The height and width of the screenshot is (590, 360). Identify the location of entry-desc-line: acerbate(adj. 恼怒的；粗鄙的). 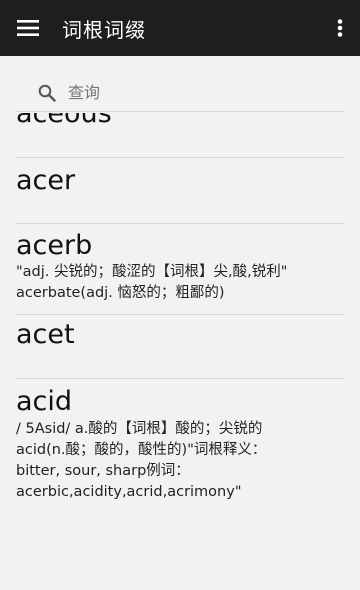
(120, 293).